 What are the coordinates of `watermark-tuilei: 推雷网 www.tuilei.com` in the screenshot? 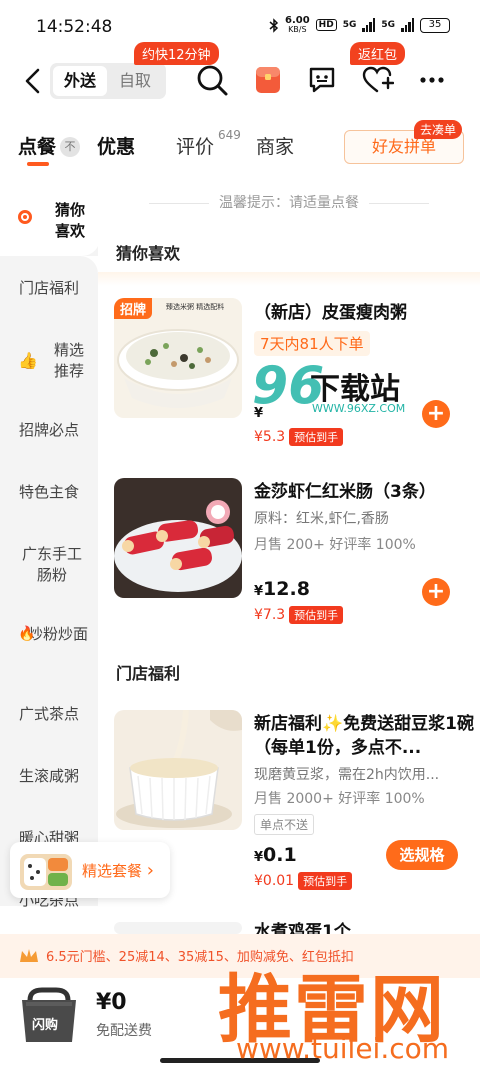 It's located at (348, 1010).